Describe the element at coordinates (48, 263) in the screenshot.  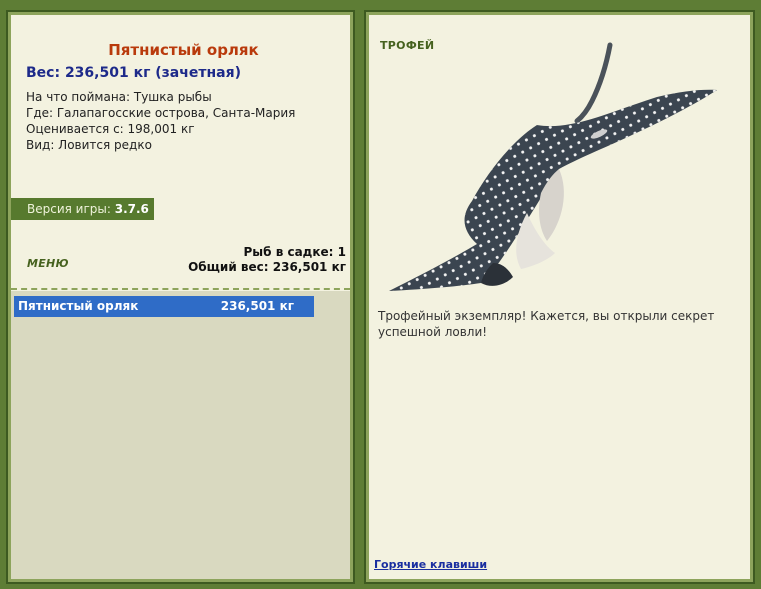
I see `menu-button: МЕНЮ` at that location.